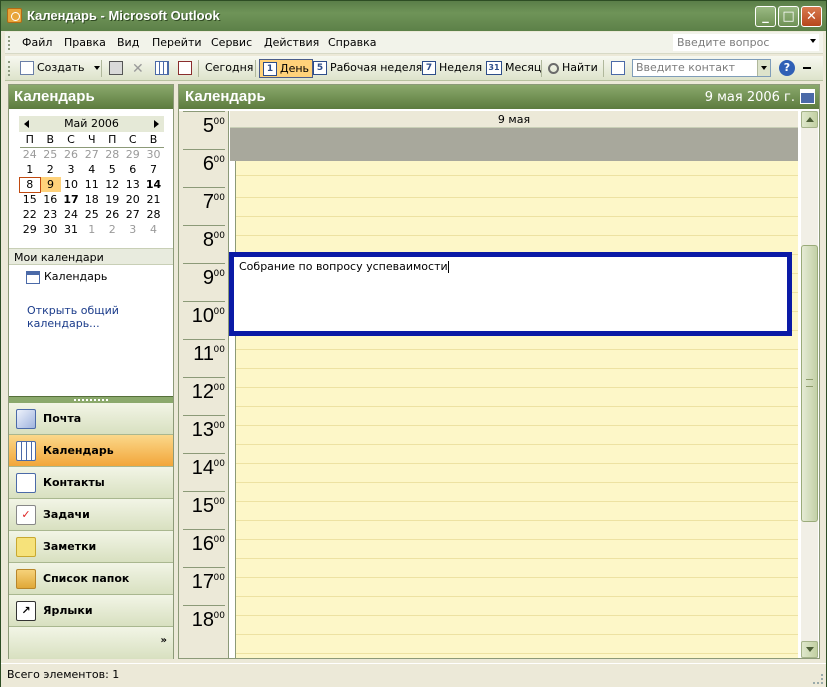 This screenshot has width=827, height=687. Describe the element at coordinates (91, 399) in the screenshot. I see `nav-pane-splitter` at that location.